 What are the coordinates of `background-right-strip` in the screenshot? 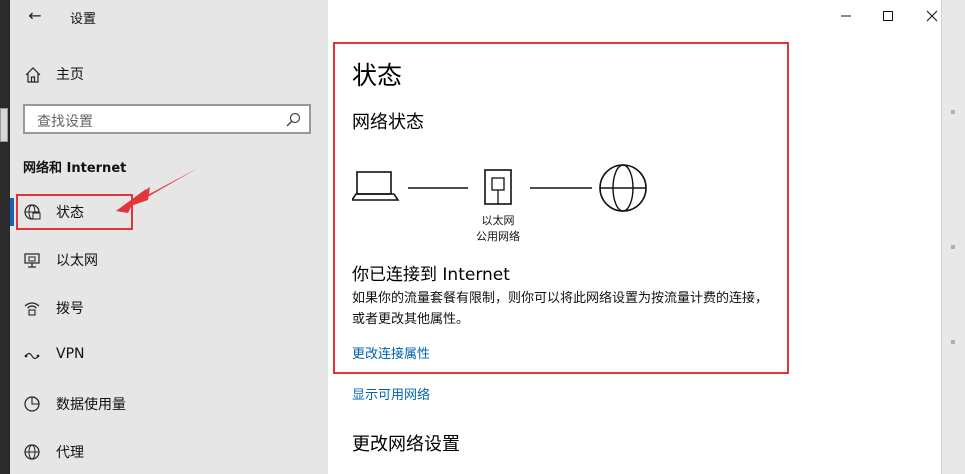 It's located at (953, 237).